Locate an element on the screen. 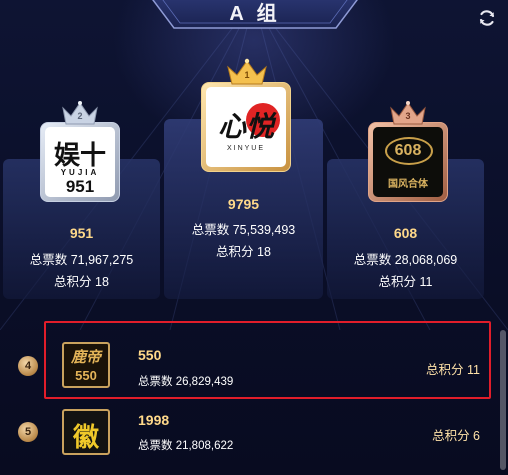  podium-score-rank-2: 总积分 18 is located at coordinates (81, 282).